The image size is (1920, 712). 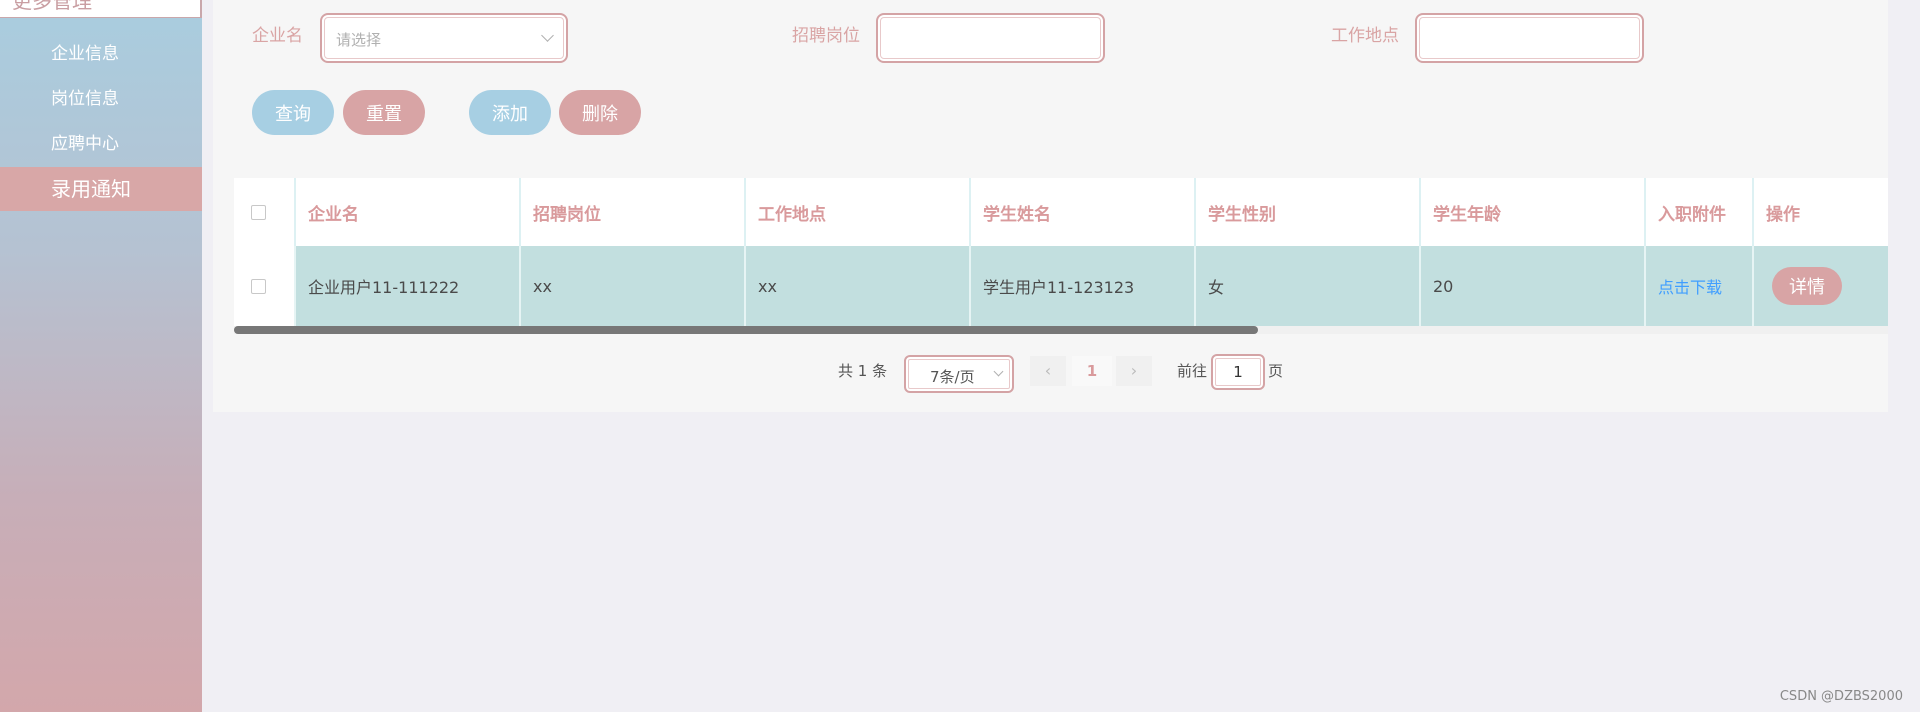 What do you see at coordinates (1533, 212) in the screenshot?
I see `header-age: 学生年龄` at bounding box center [1533, 212].